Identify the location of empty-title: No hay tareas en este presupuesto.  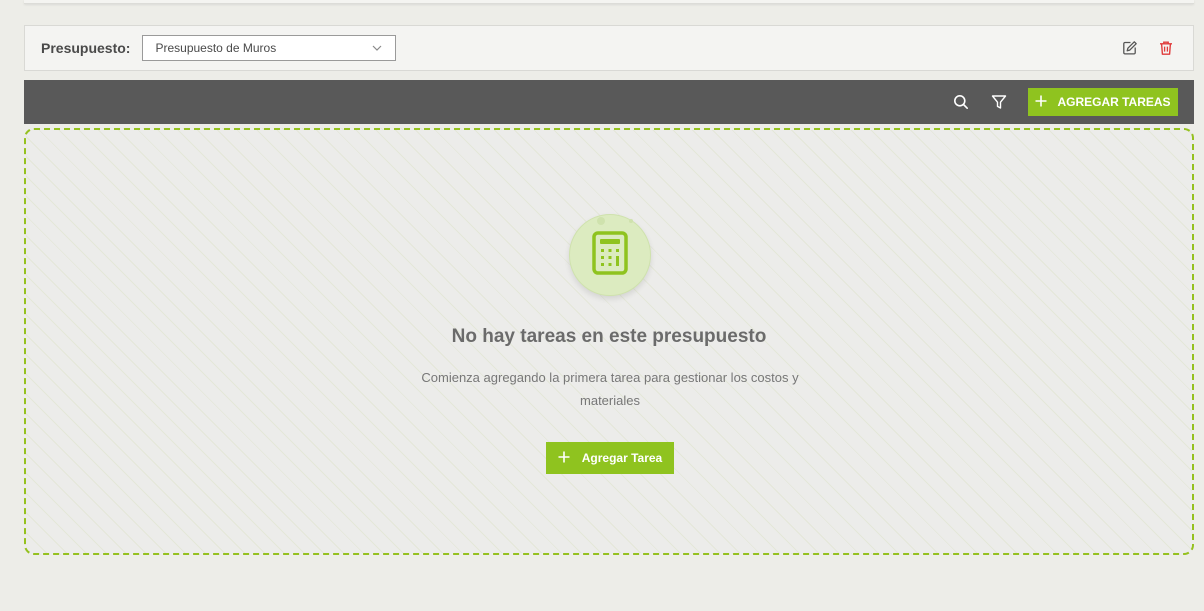
(609, 336).